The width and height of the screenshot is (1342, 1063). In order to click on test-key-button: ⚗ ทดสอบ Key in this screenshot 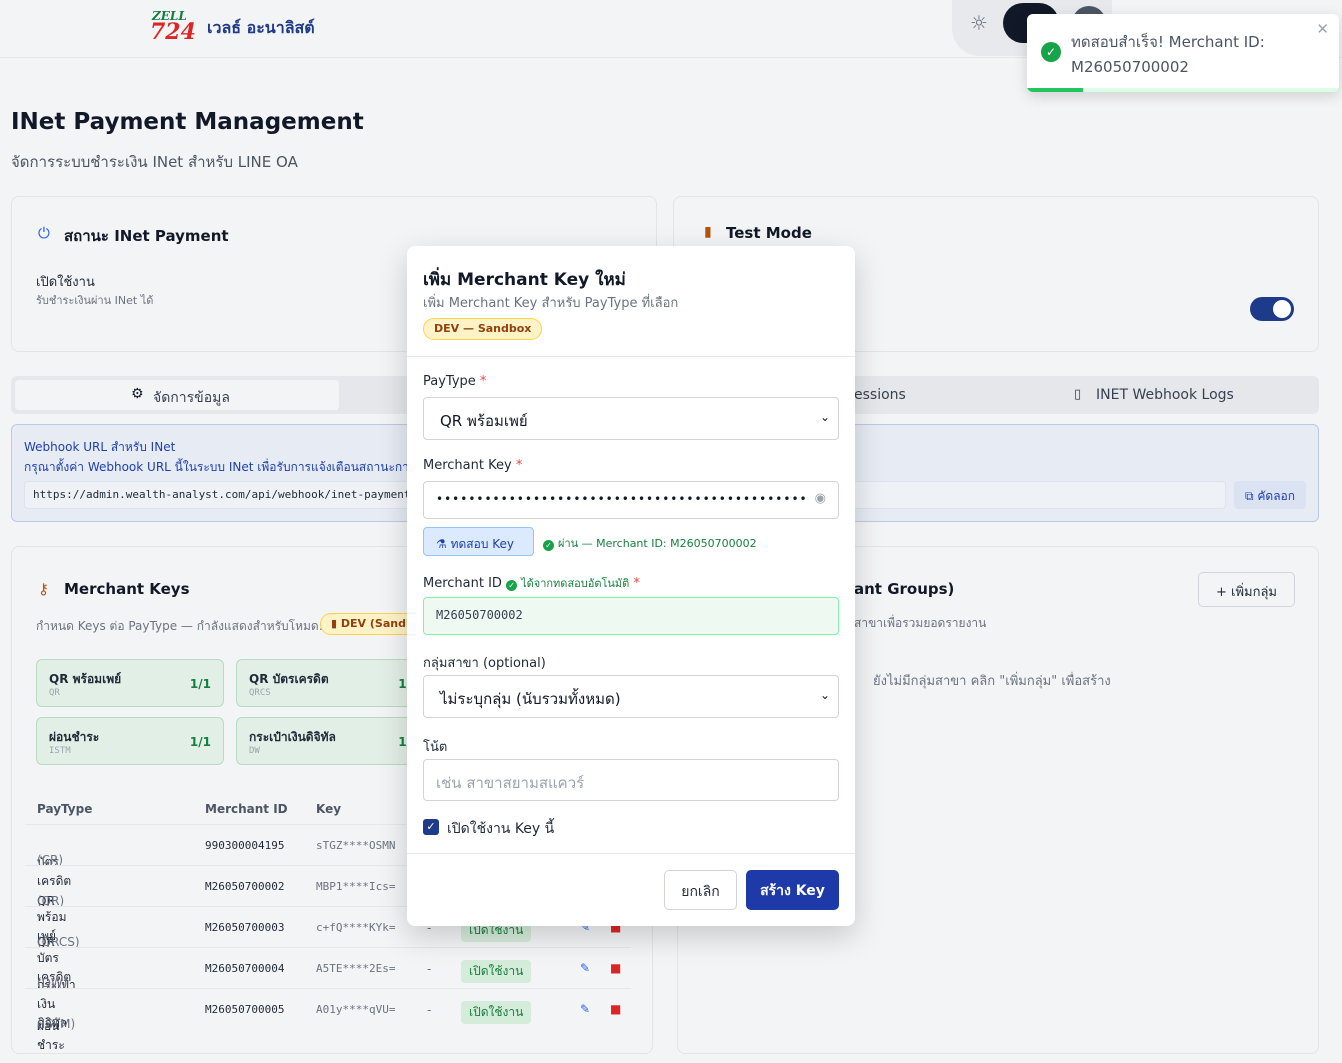, I will do `click(478, 541)`.